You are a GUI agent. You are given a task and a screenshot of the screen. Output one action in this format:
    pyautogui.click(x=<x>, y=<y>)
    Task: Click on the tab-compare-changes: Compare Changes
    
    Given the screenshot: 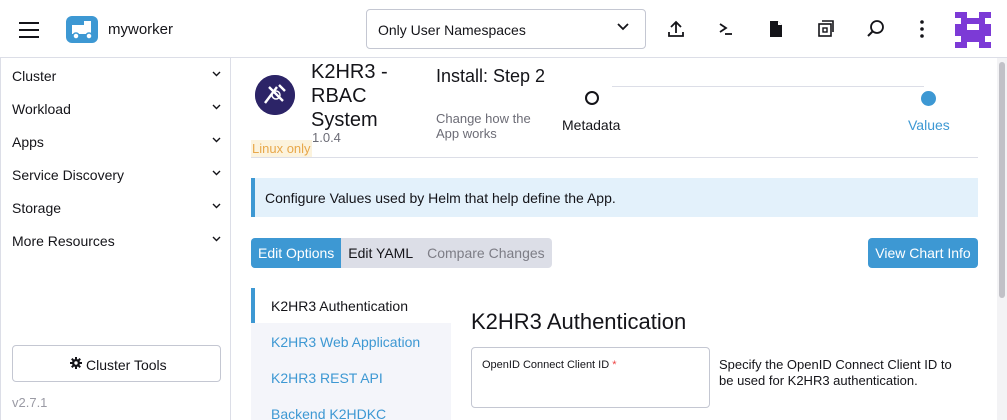 What is the action you would take?
    pyautogui.click(x=486, y=253)
    